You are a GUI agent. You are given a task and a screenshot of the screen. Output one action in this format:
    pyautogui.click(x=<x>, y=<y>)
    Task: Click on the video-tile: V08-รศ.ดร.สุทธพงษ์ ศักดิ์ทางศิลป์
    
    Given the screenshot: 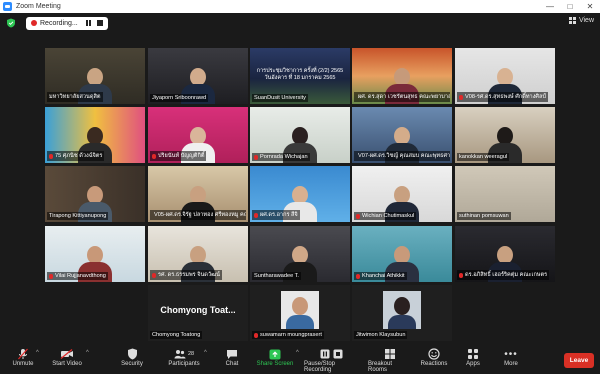 What is the action you would take?
    pyautogui.click(x=505, y=76)
    